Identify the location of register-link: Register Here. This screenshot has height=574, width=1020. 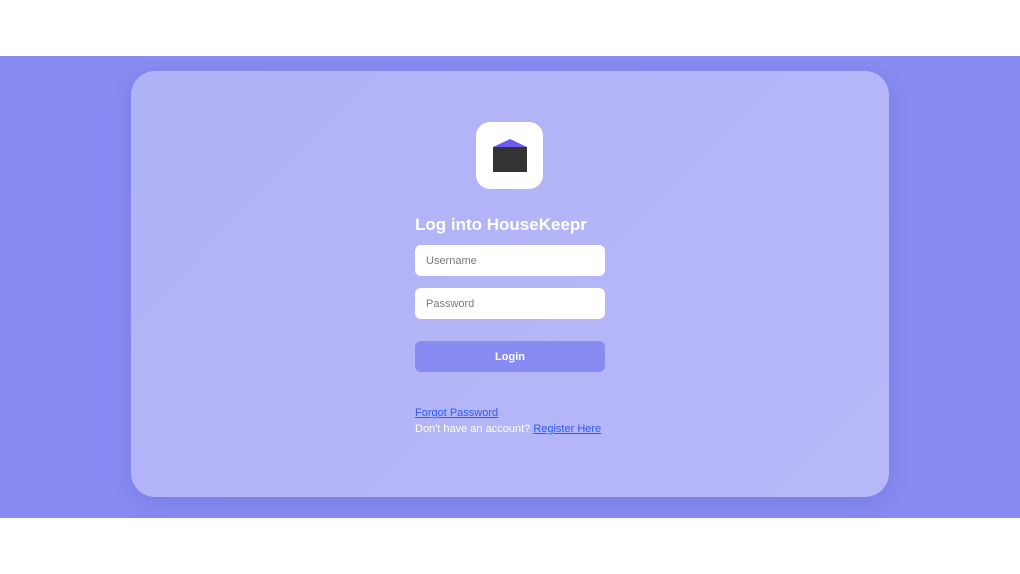
(567, 429).